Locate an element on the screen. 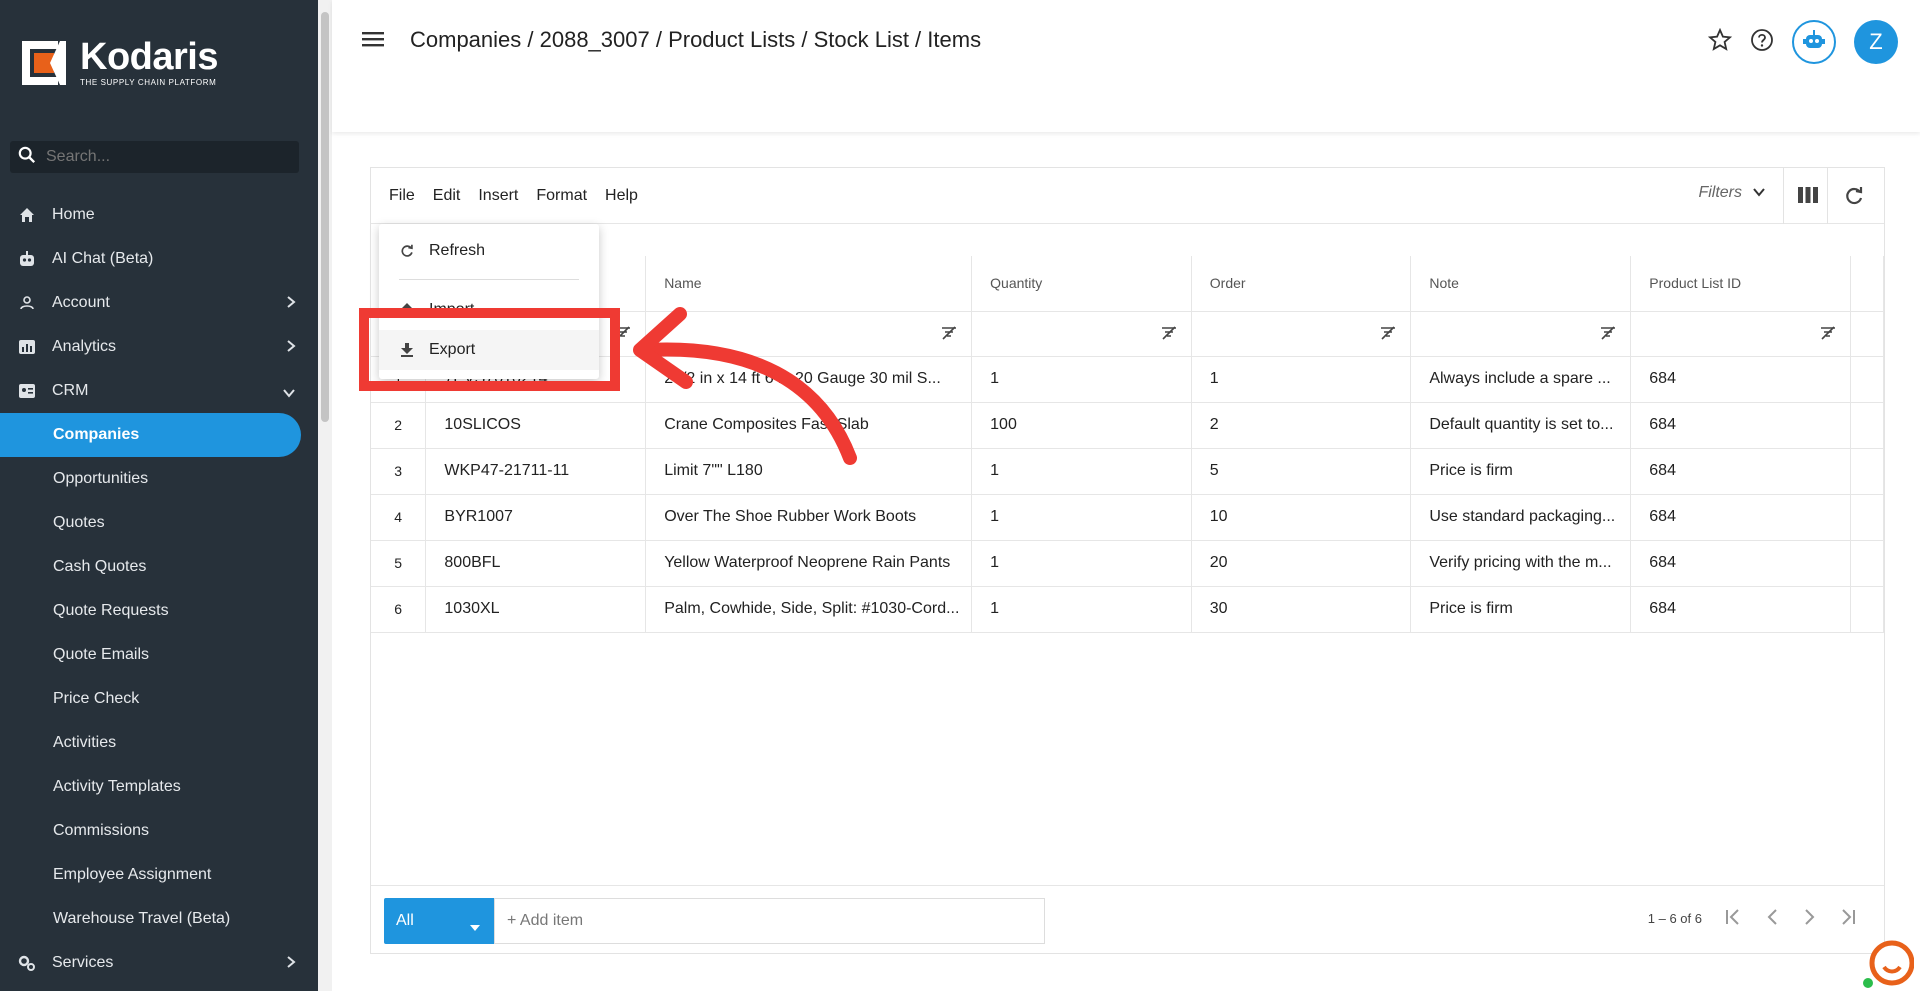 This screenshot has width=1920, height=991. cell-code: 800BFL is located at coordinates (536, 563).